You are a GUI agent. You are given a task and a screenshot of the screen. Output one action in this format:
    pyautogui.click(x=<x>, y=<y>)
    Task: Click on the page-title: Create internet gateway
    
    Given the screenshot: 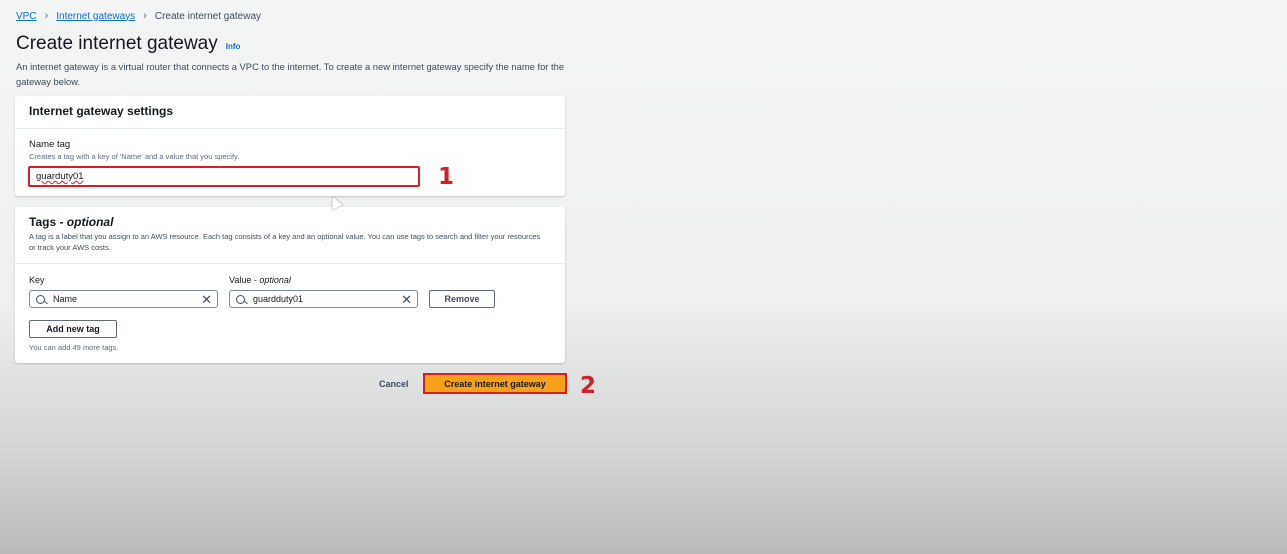 What is the action you would take?
    pyautogui.click(x=117, y=43)
    